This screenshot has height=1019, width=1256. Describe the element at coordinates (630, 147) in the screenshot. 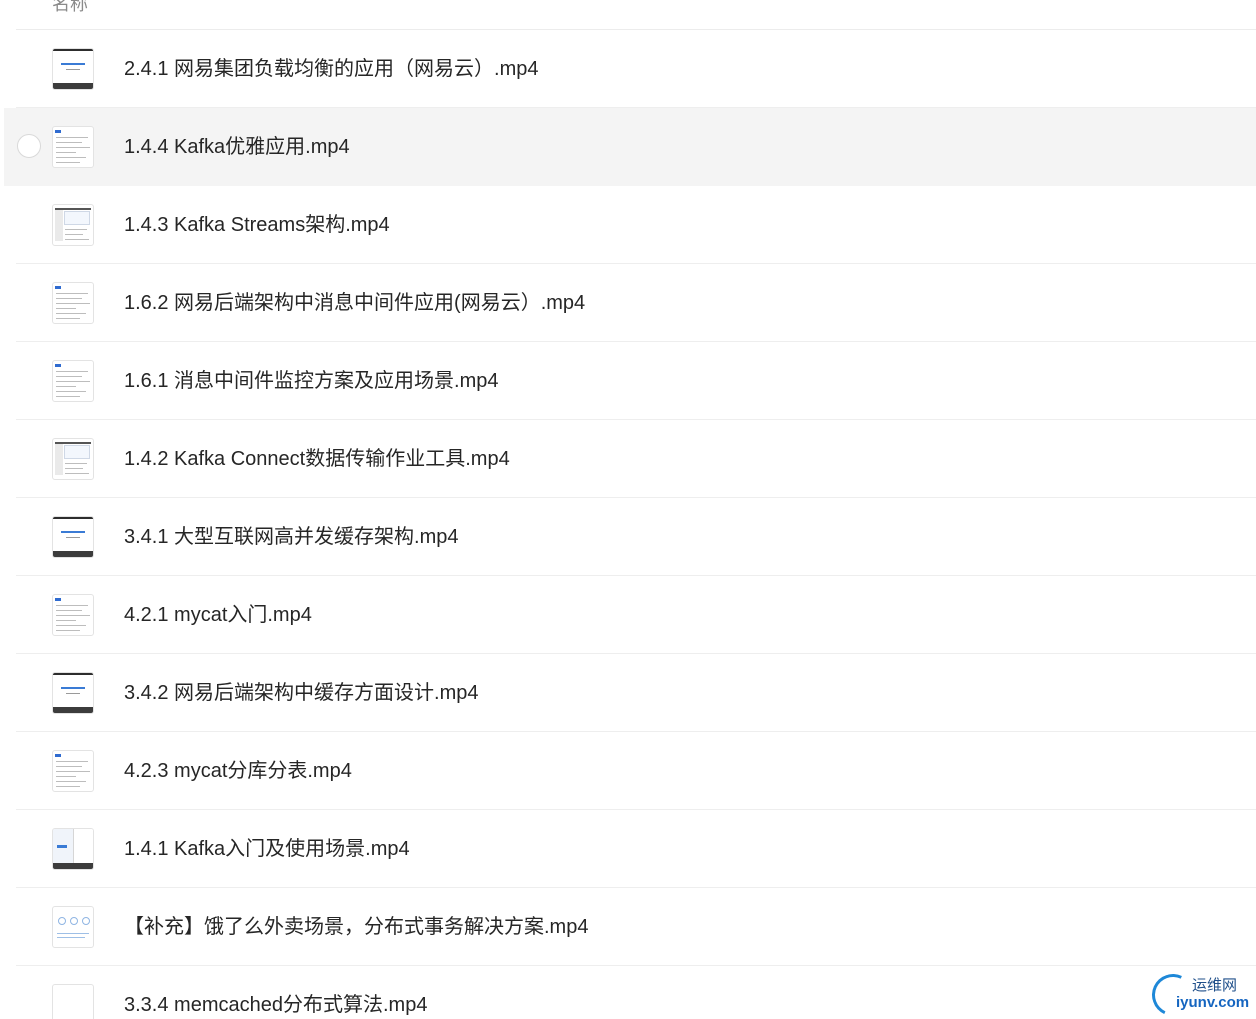

I see `file-row: 1.4.4 Kafka优雅应用.mp4` at that location.